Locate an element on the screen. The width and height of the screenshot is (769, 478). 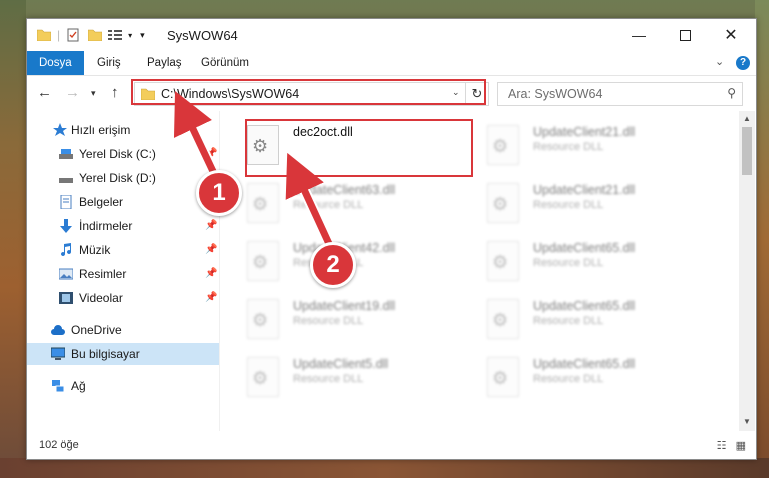
file-highlight-box is located at coordinates (359, 148).